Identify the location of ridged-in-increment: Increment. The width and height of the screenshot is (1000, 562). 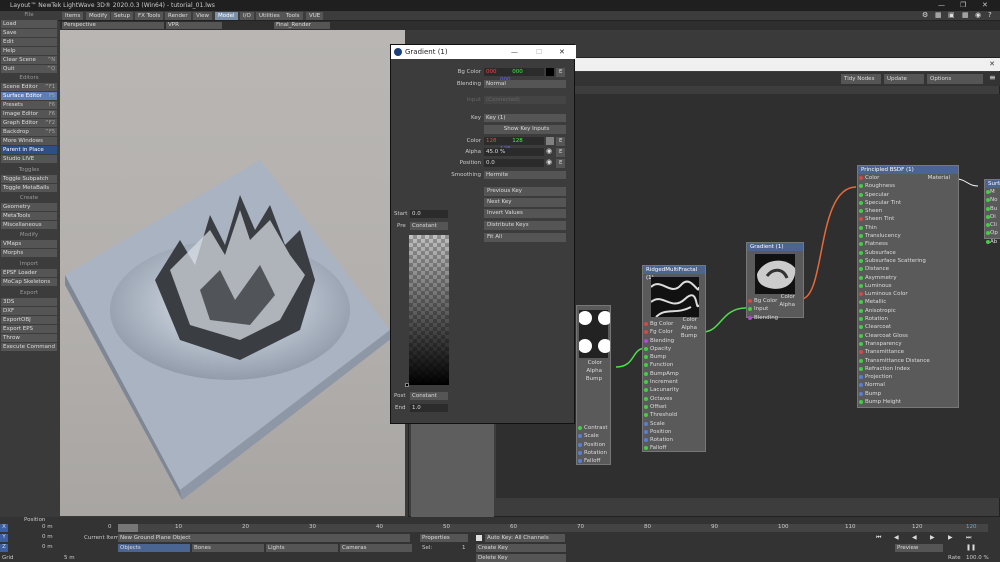
(674, 382).